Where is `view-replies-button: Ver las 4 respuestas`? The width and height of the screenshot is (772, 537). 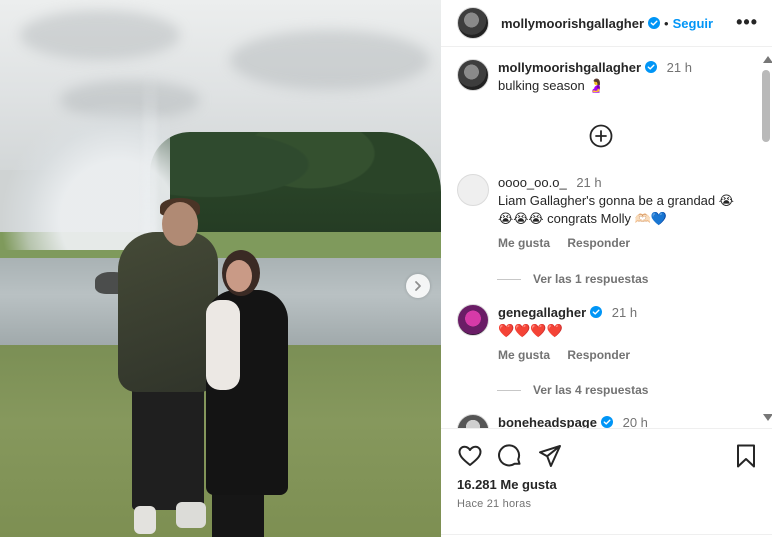 view-replies-button: Ver las 4 respuestas is located at coordinates (572, 390).